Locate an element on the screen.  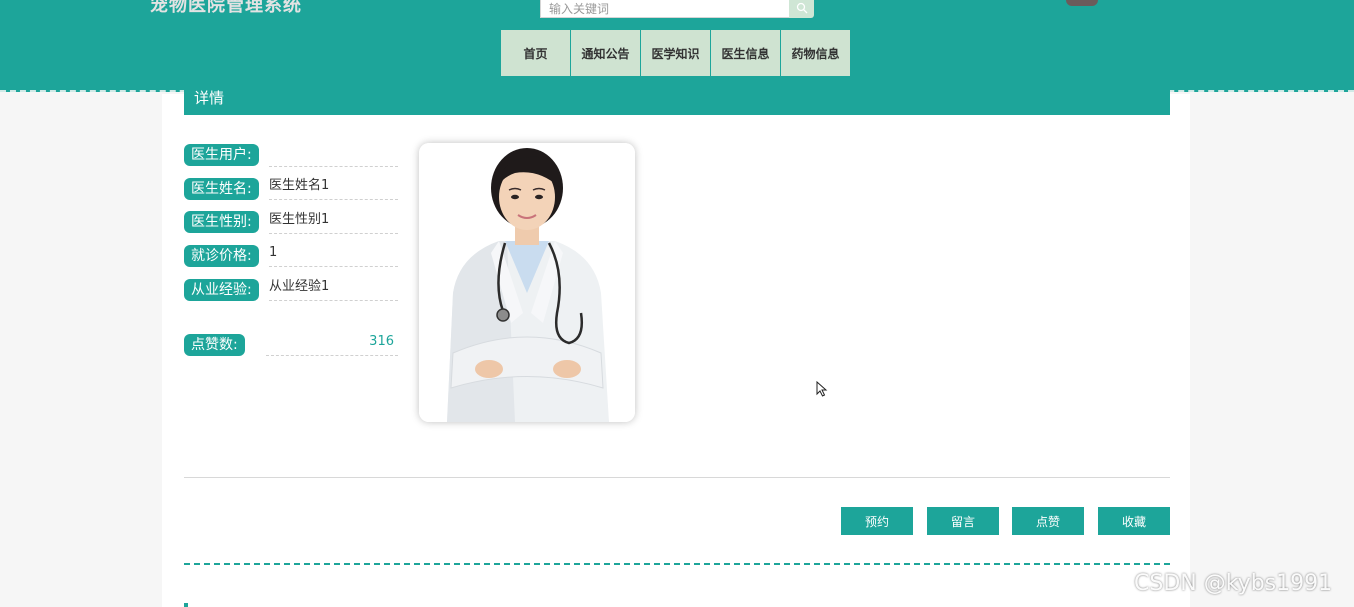
next-section-marker is located at coordinates (186, 605).